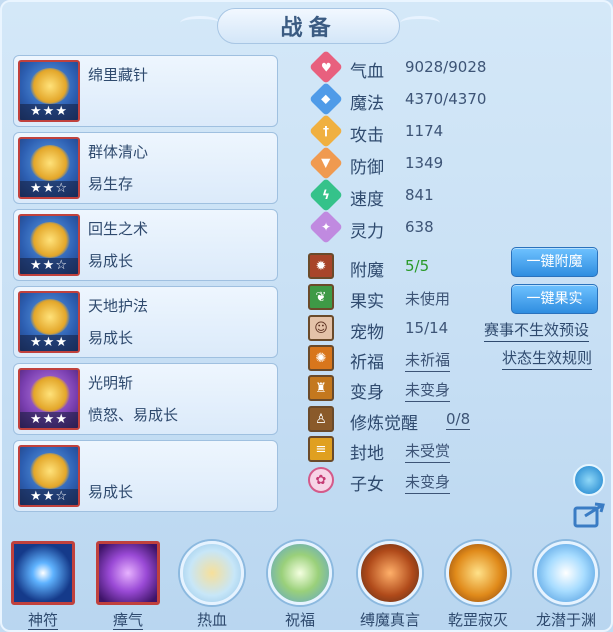 This screenshot has width=613, height=632. Describe the element at coordinates (326, 163) in the screenshot. I see `shield-icon: ▼` at that location.